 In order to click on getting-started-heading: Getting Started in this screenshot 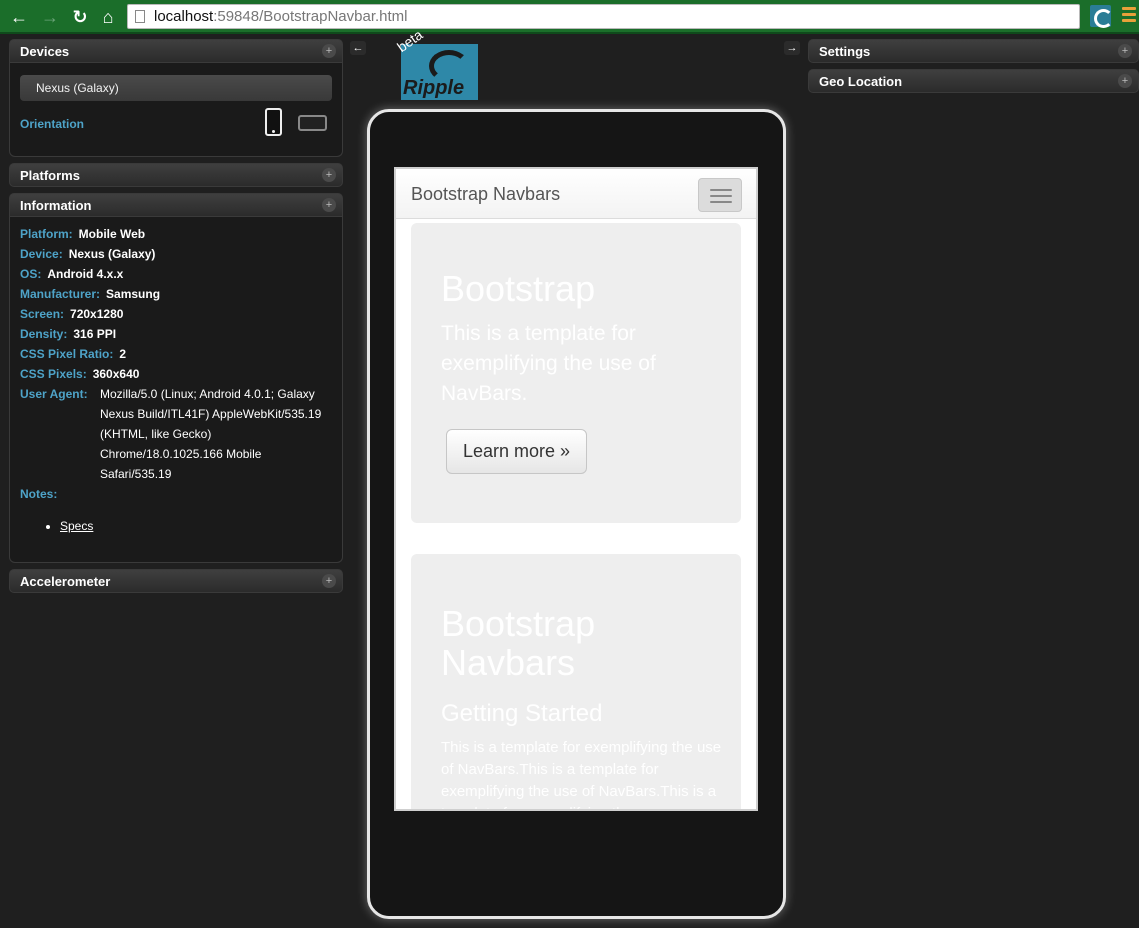, I will do `click(522, 713)`.